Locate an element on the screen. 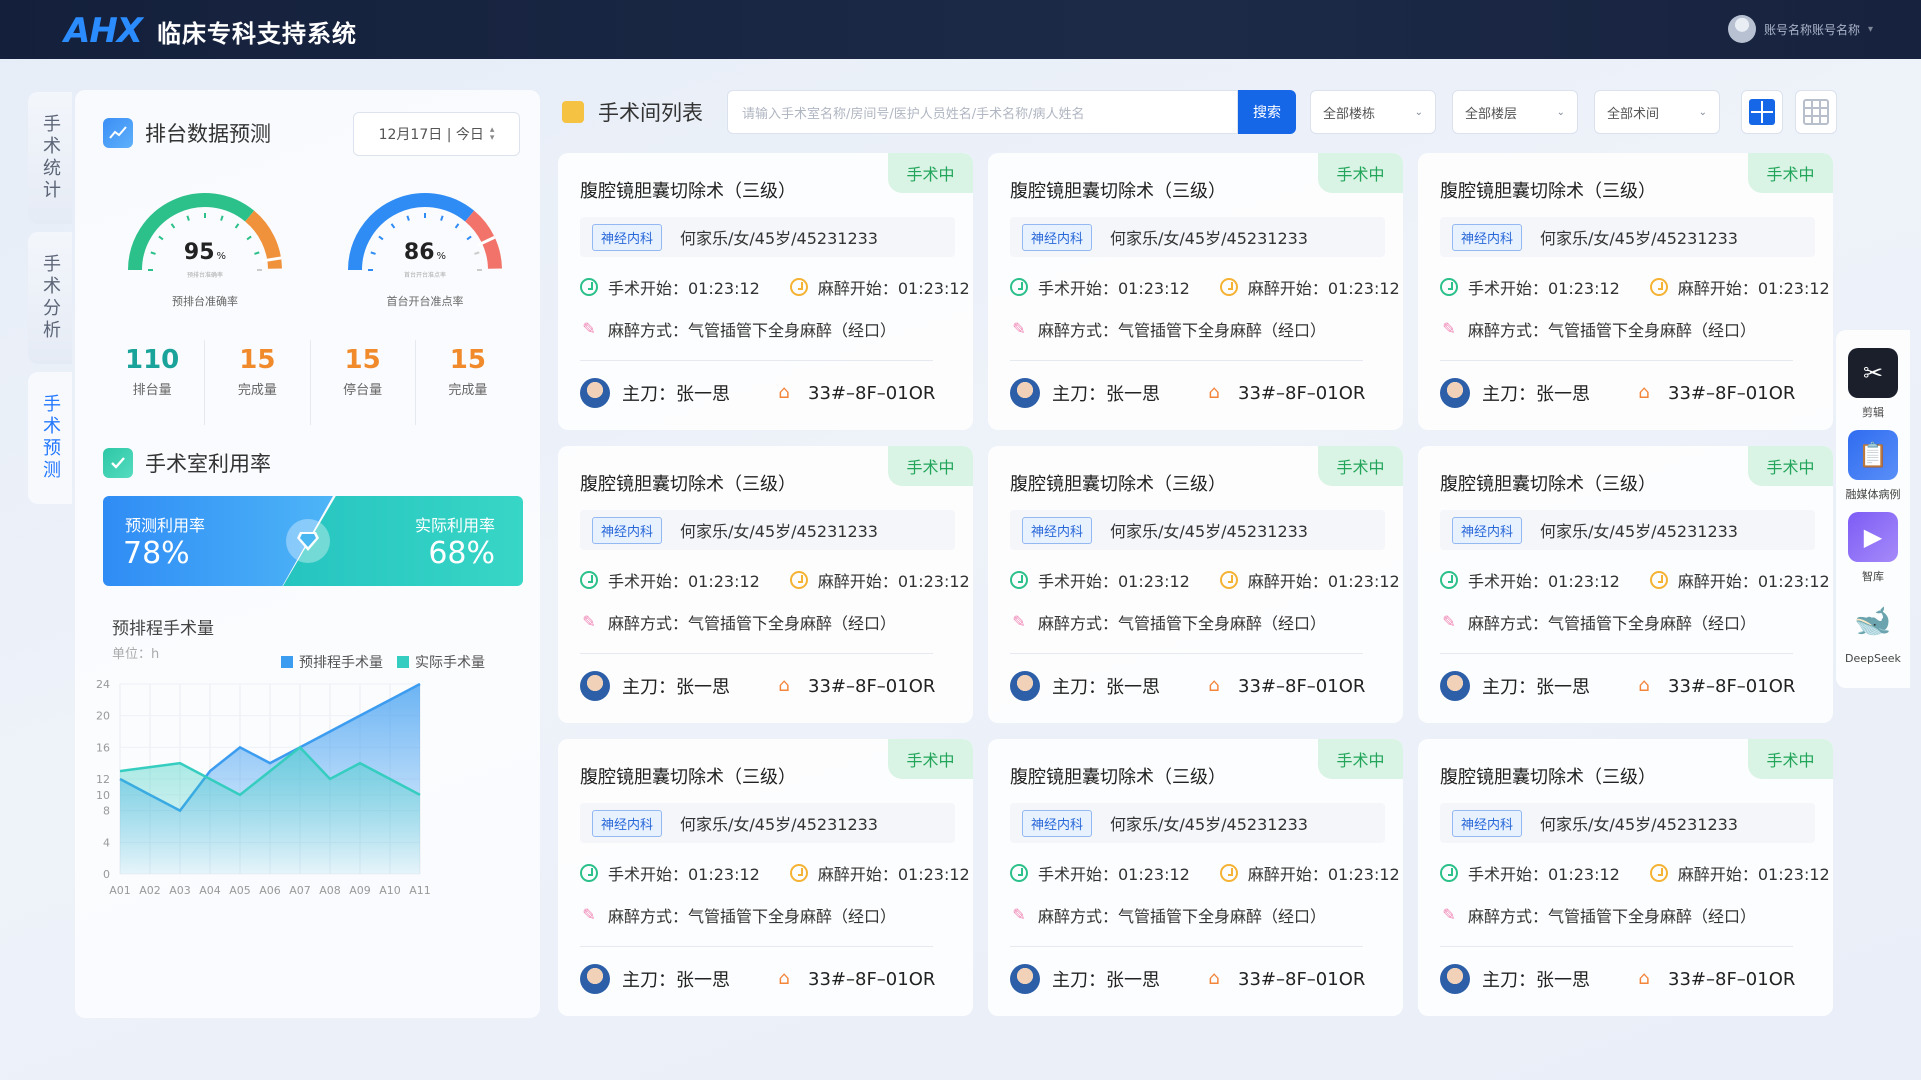  floor-select: 全部楼层 ⌄ is located at coordinates (1515, 112).